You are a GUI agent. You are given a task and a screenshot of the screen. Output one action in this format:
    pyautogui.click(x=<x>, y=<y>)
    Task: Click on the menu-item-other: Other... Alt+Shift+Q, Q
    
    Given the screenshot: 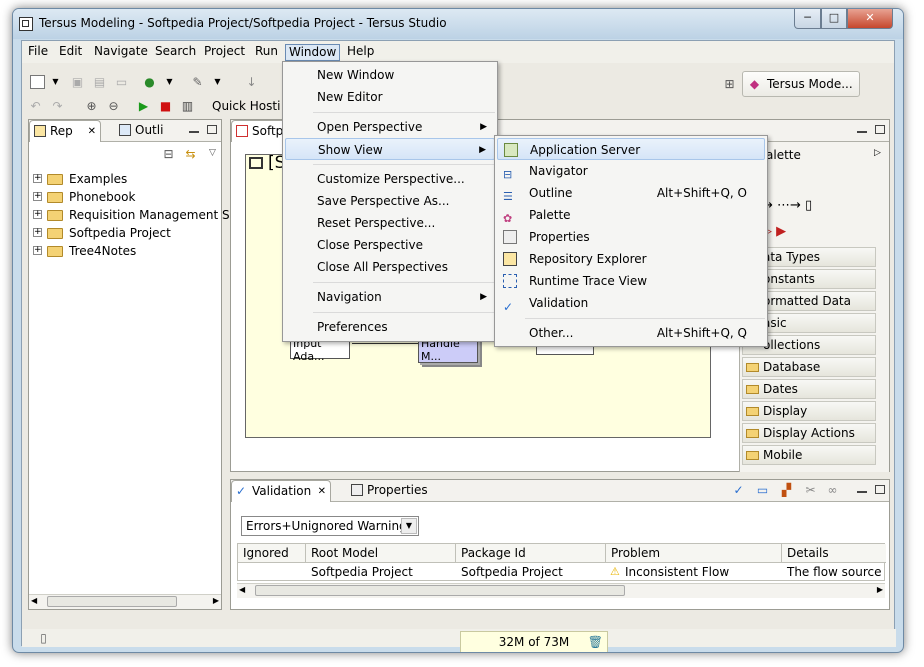 What is the action you would take?
    pyautogui.click(x=631, y=333)
    